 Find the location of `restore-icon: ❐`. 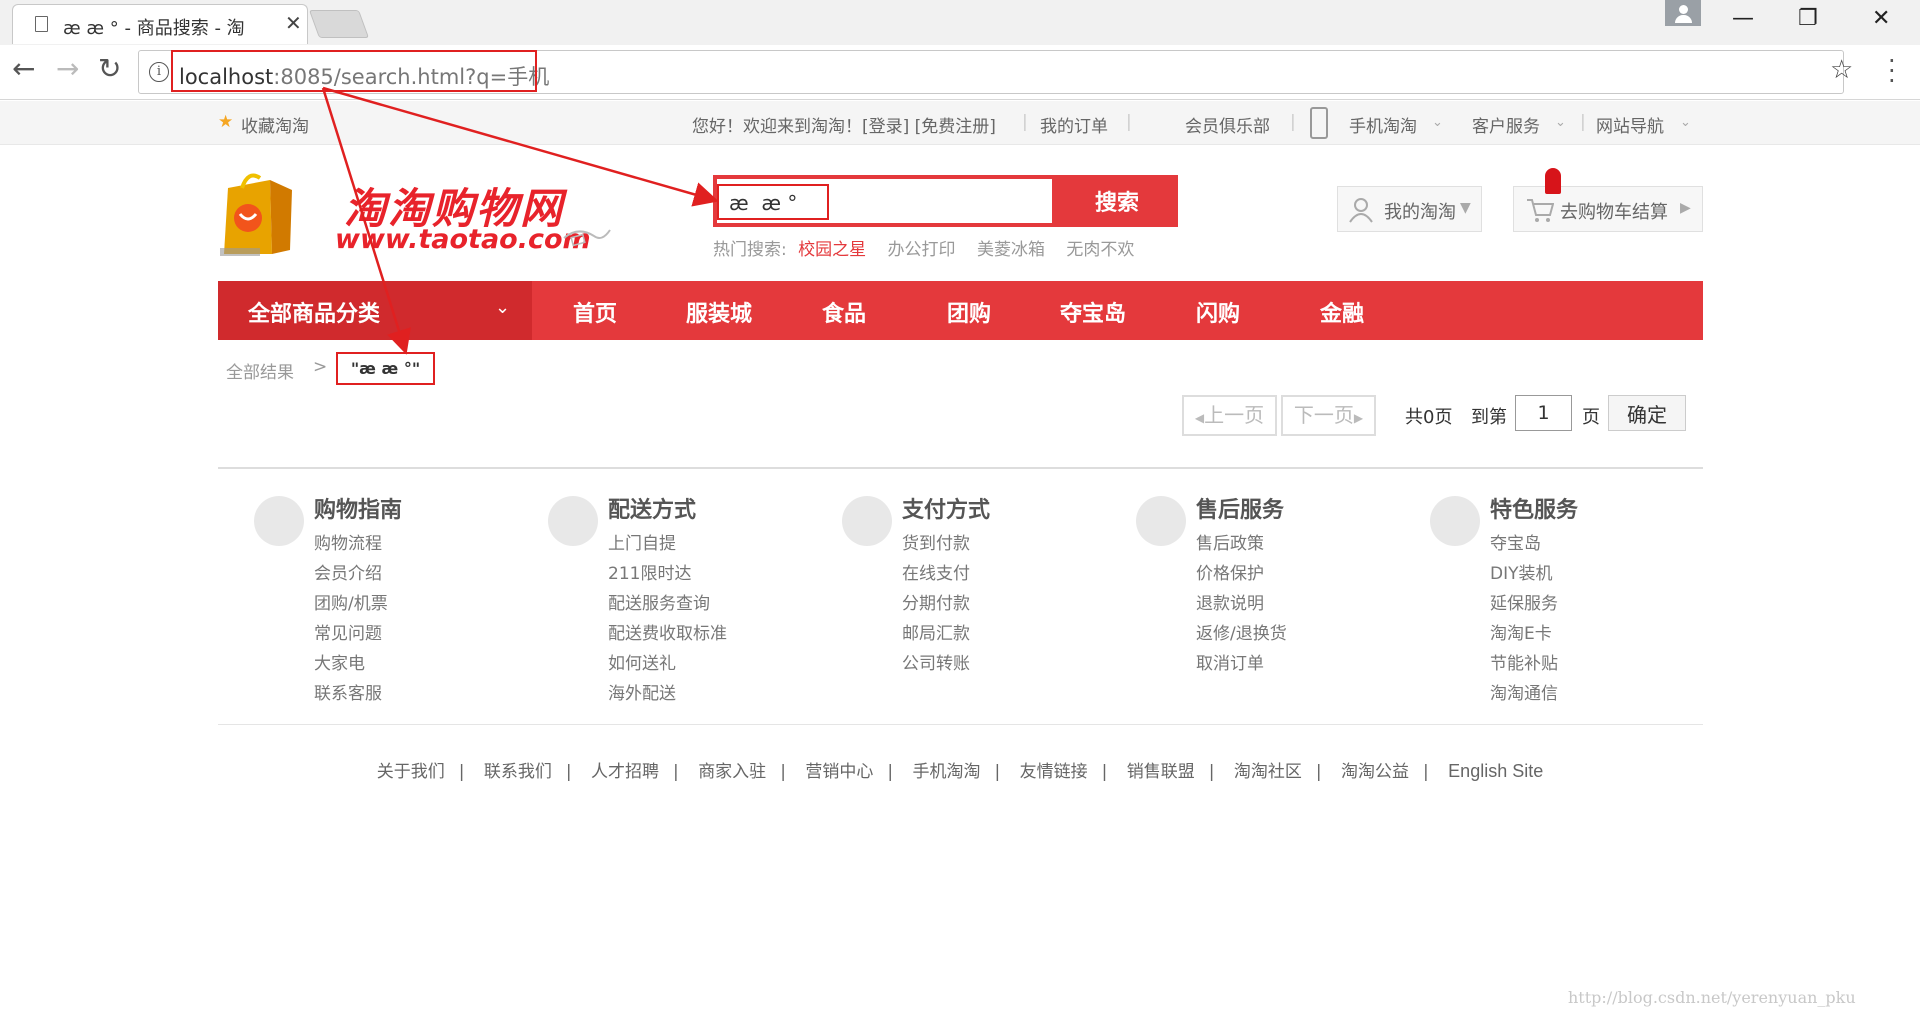

restore-icon: ❐ is located at coordinates (1808, 18).